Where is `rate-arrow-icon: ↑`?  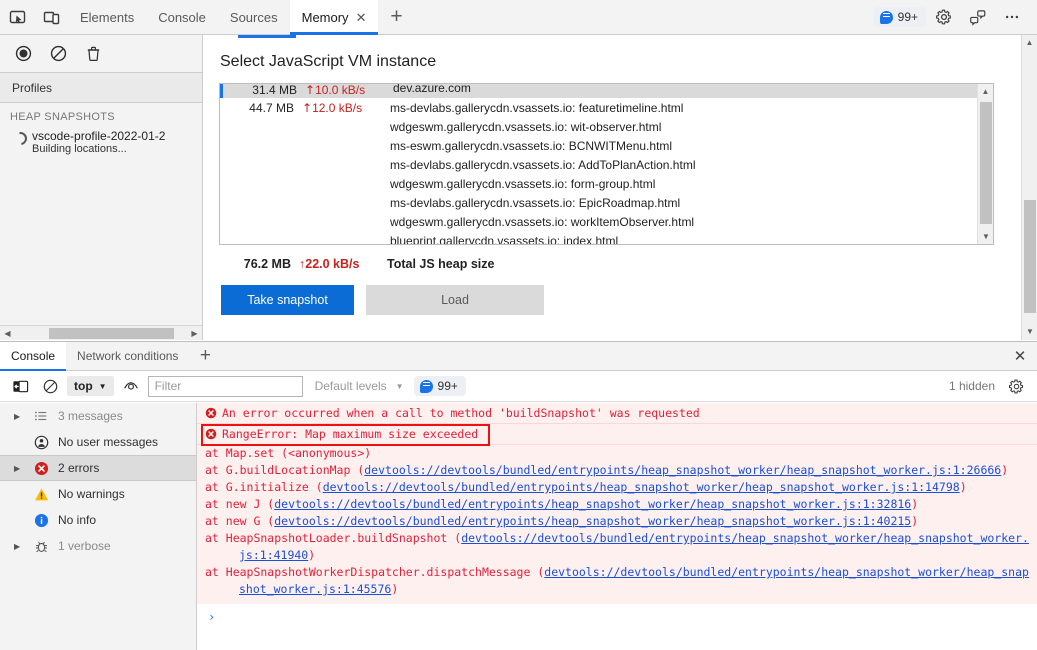
rate-arrow-icon: ↑ is located at coordinates (307, 108).